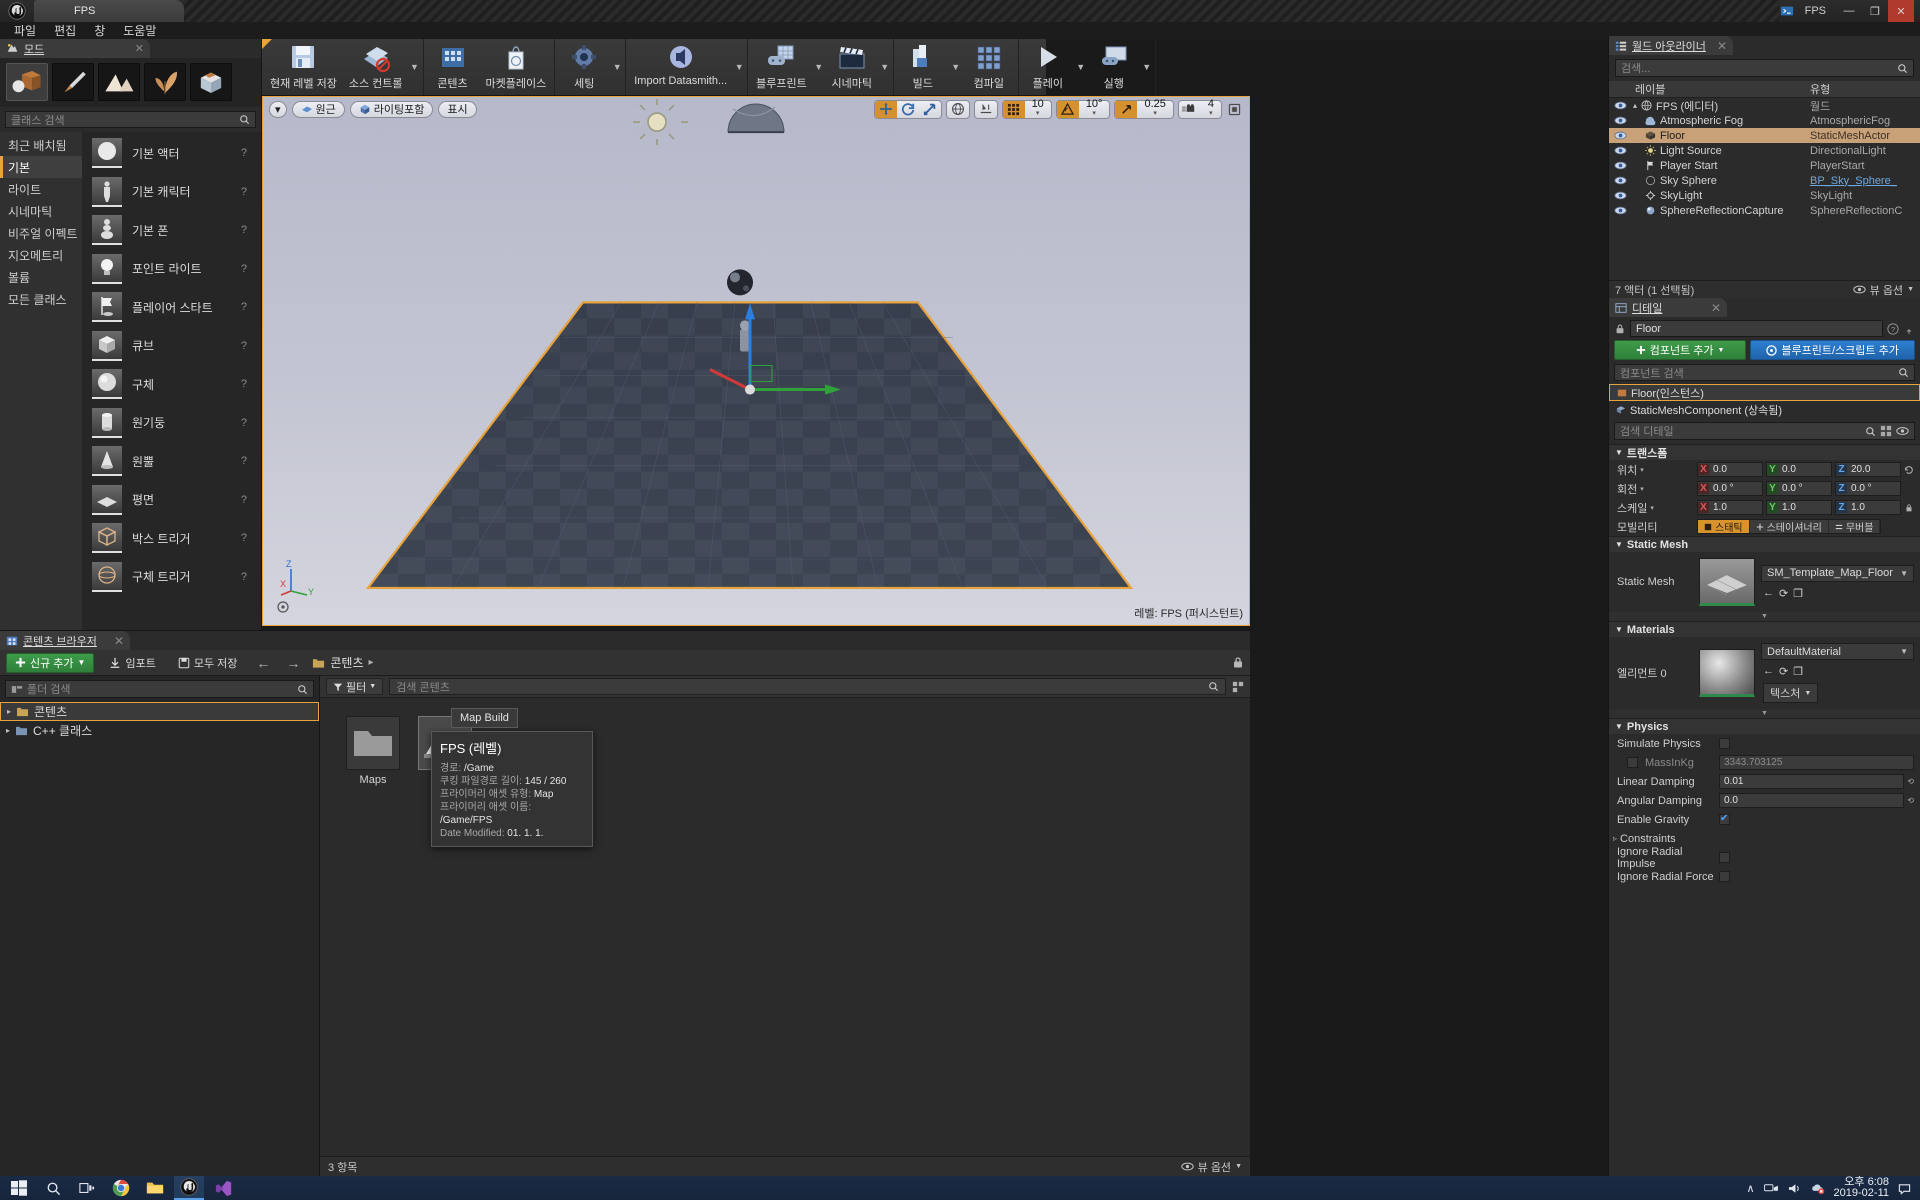 This screenshot has height=1200, width=1920. What do you see at coordinates (1764, 120) in the screenshot?
I see `table-row: Atmospheric Fog AtmosphericFog` at bounding box center [1764, 120].